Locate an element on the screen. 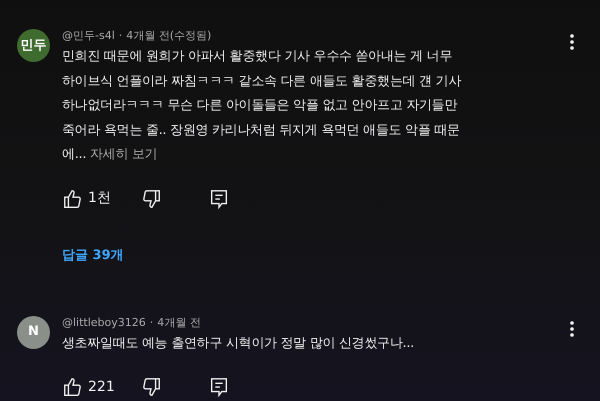  replies-button: 답글 39개 is located at coordinates (93, 255).